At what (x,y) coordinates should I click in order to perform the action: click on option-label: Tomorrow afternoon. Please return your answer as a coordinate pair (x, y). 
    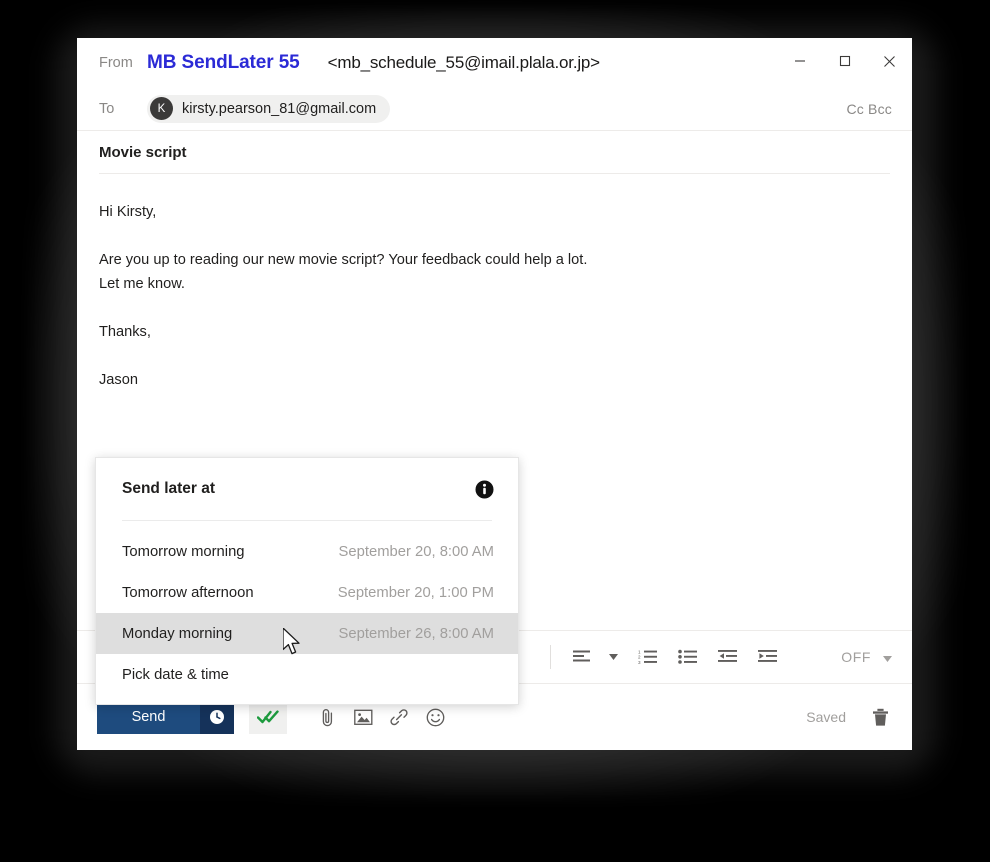
    Looking at the image, I should click on (188, 592).